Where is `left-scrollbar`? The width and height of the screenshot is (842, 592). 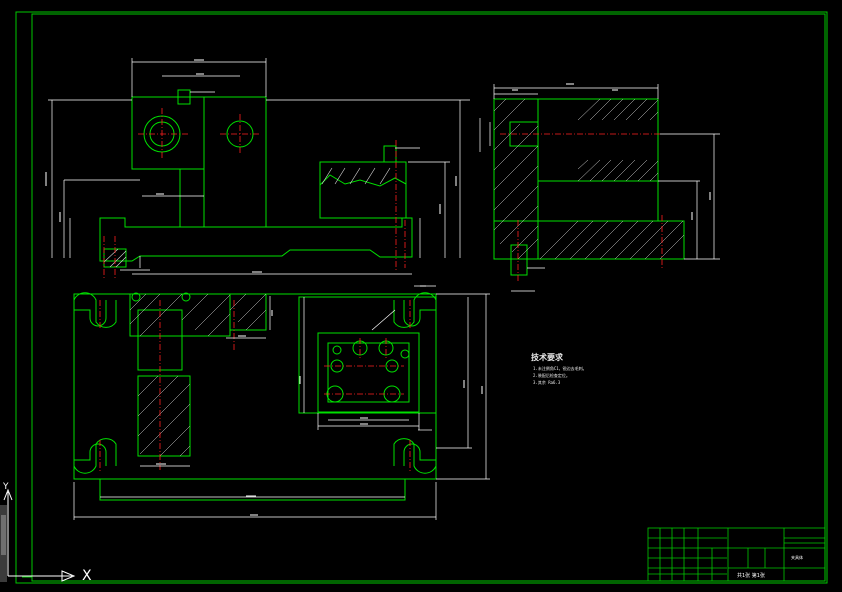
left-scrollbar is located at coordinates (3, 543).